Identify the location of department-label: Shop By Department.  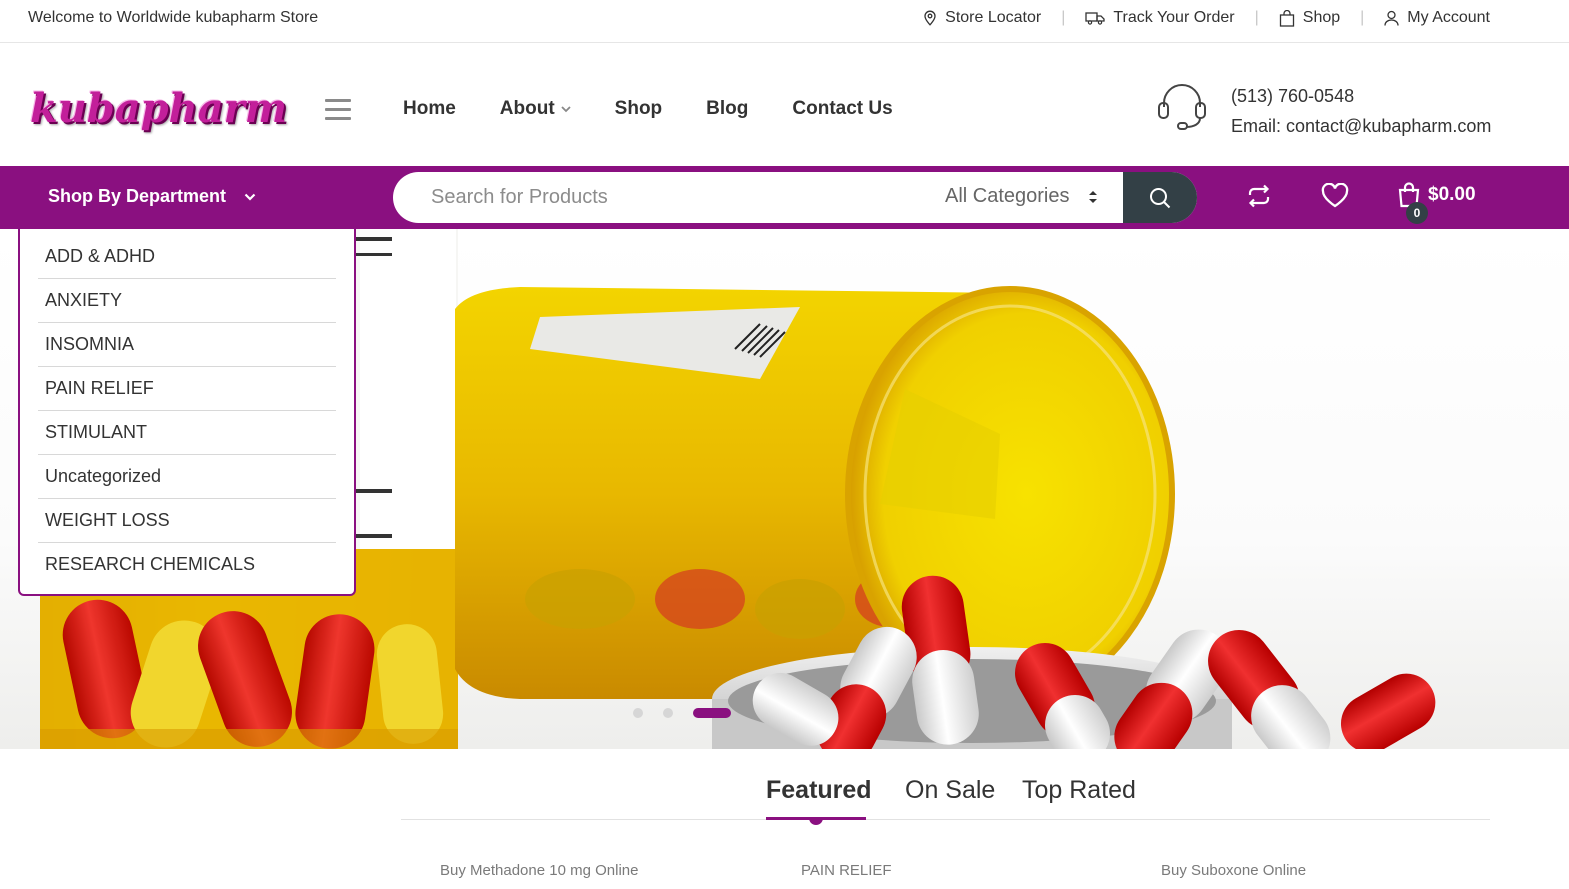
(137, 196).